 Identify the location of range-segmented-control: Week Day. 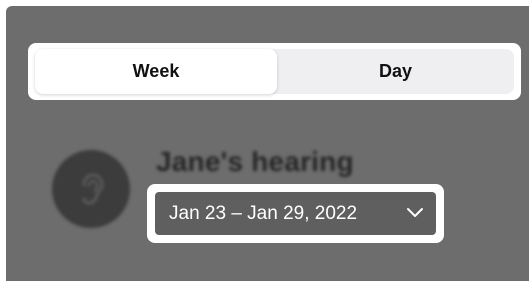
(274, 71).